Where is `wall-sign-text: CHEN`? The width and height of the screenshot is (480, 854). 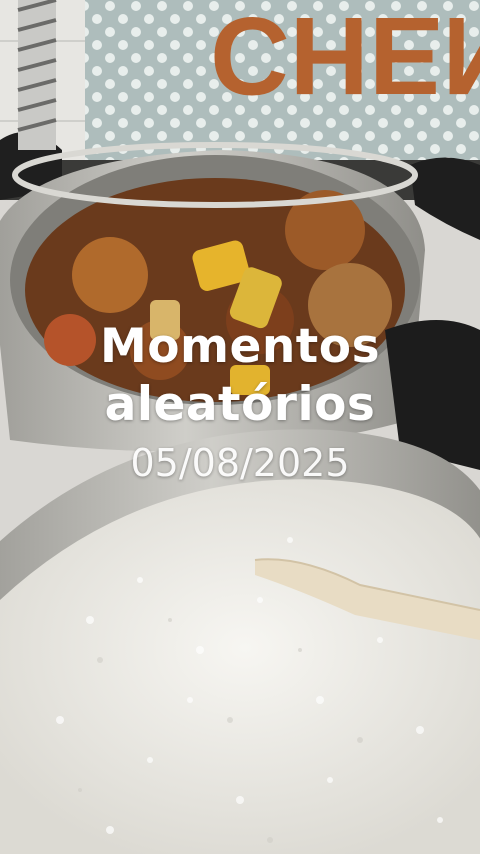
wall-sign-text: CHEN is located at coordinates (345, 58).